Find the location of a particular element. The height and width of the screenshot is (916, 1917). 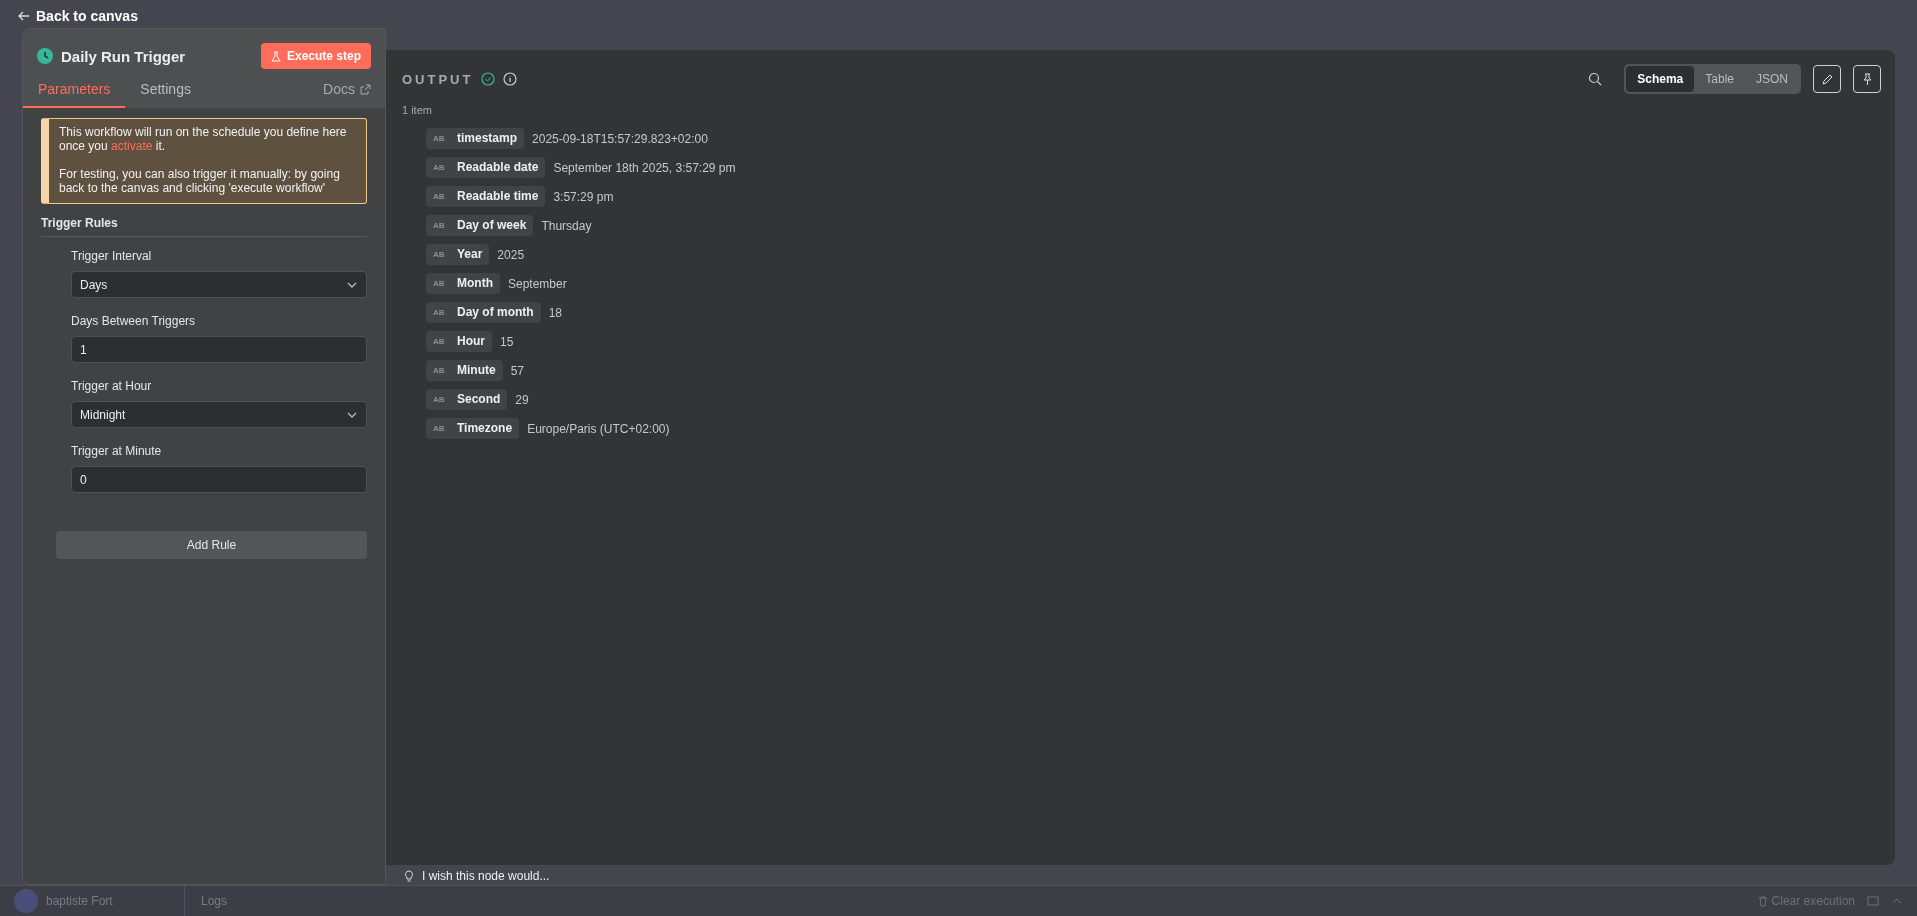

schema-key: AB Day of month is located at coordinates (483, 312).